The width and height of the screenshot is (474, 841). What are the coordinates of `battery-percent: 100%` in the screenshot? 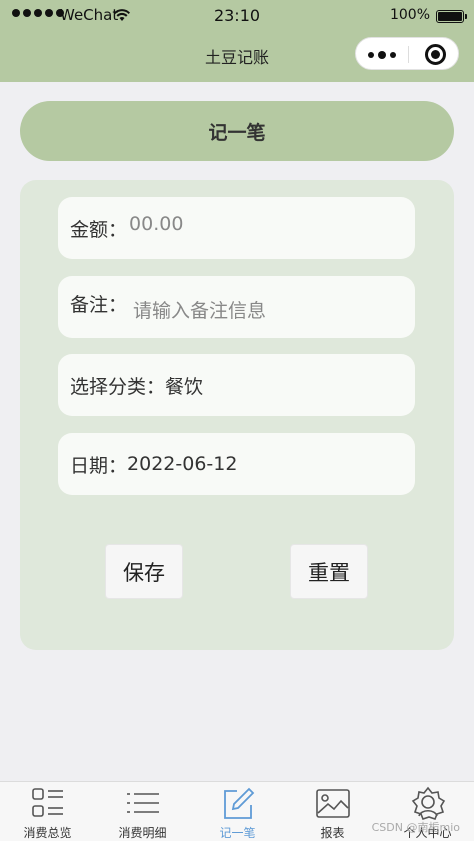 It's located at (409, 15).